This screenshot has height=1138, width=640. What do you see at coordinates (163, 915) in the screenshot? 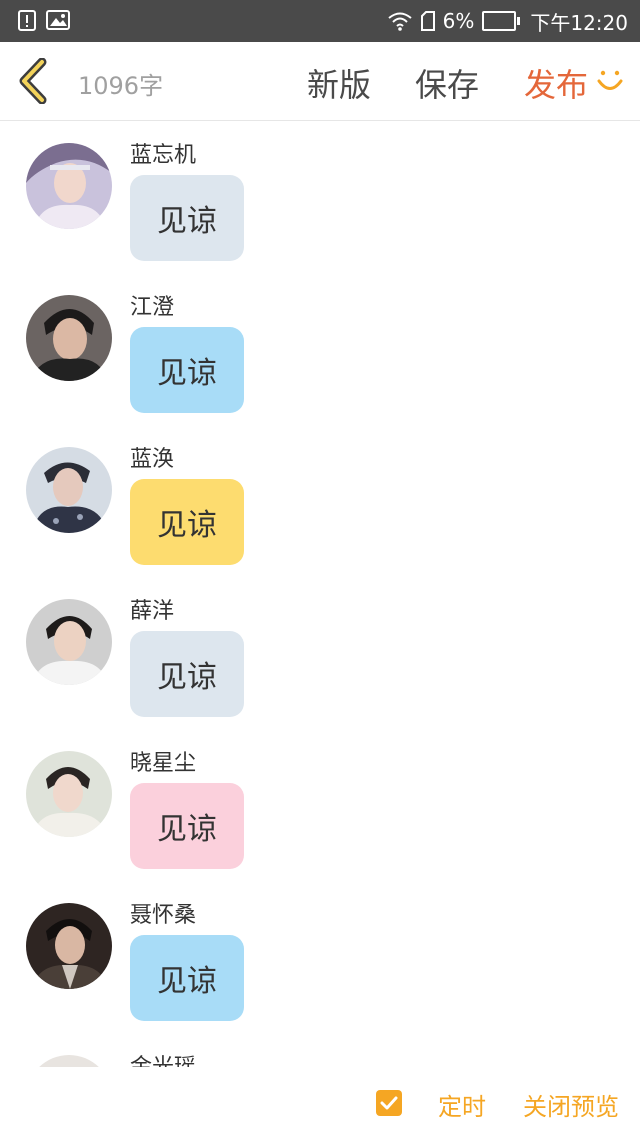
I see `character-name: 聂怀桑` at bounding box center [163, 915].